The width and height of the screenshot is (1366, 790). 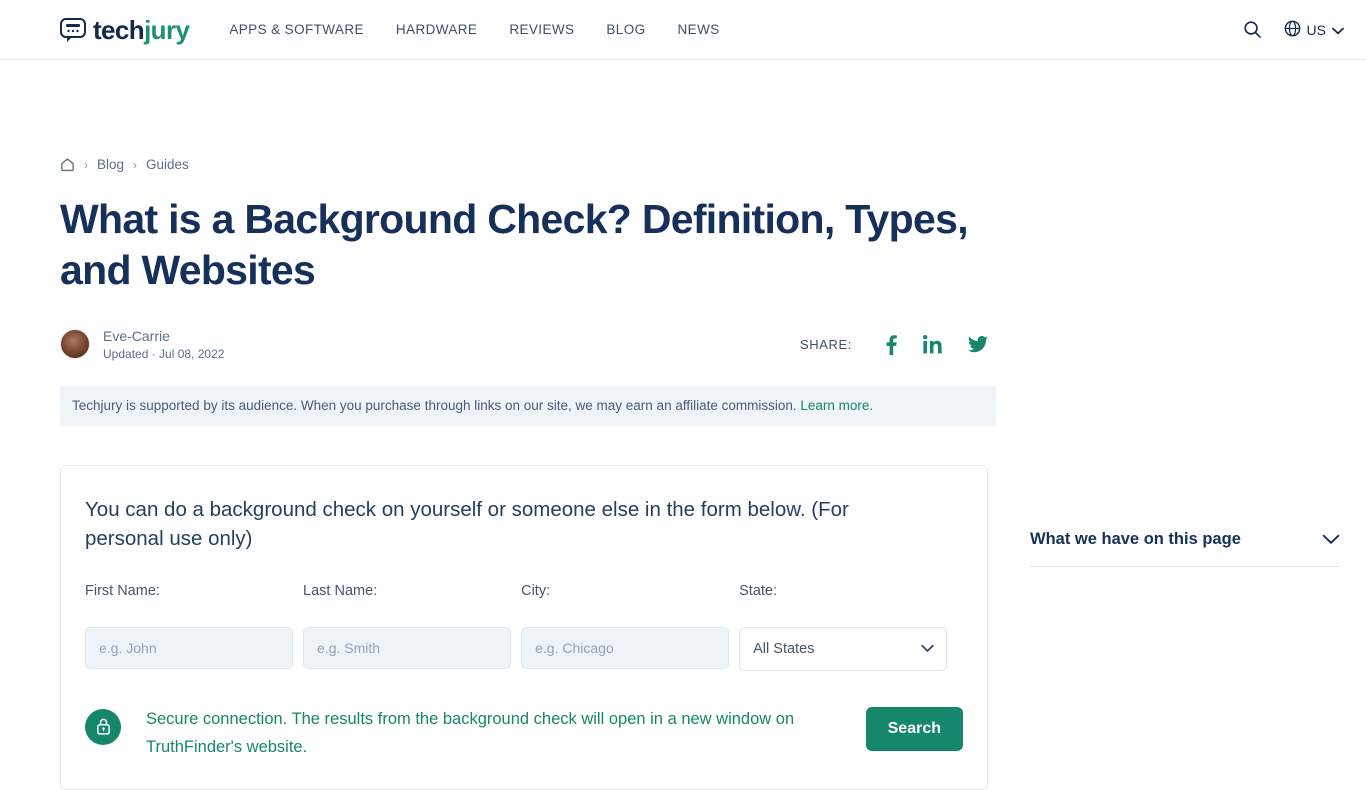 I want to click on site-logo: techjury, so click(x=125, y=29).